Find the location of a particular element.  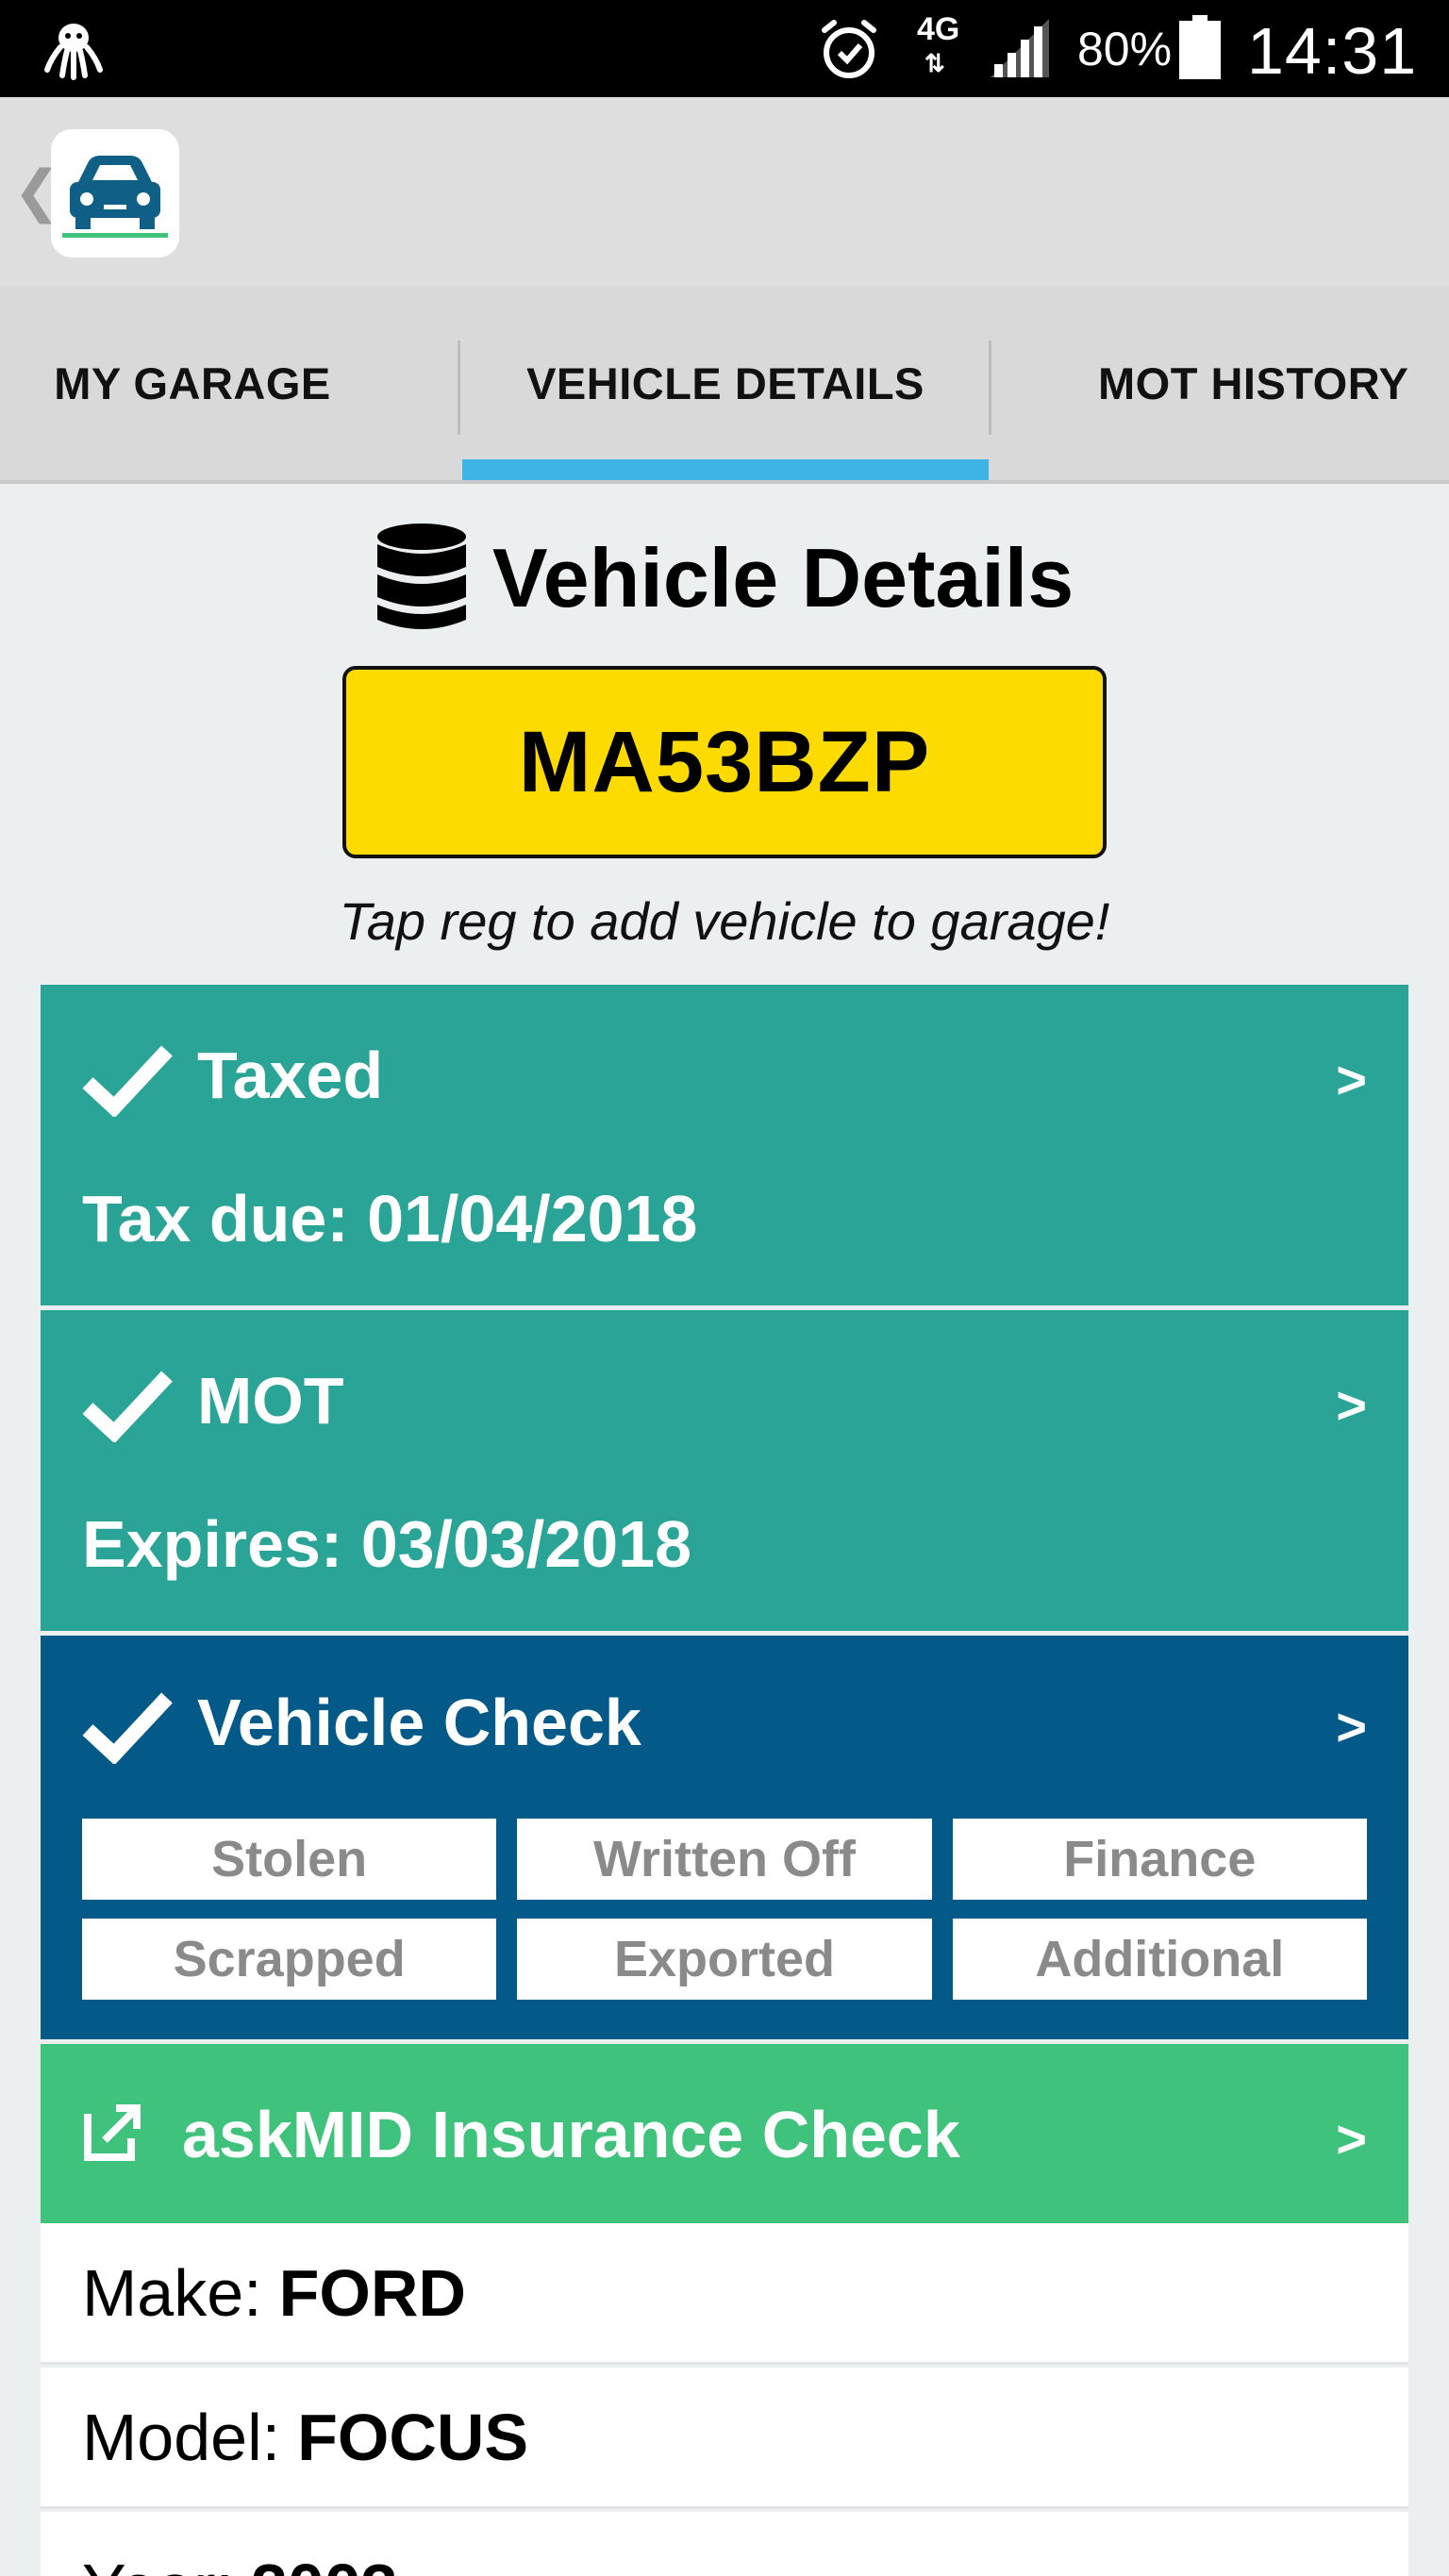

page-title: Vehicle Details is located at coordinates (783, 577).